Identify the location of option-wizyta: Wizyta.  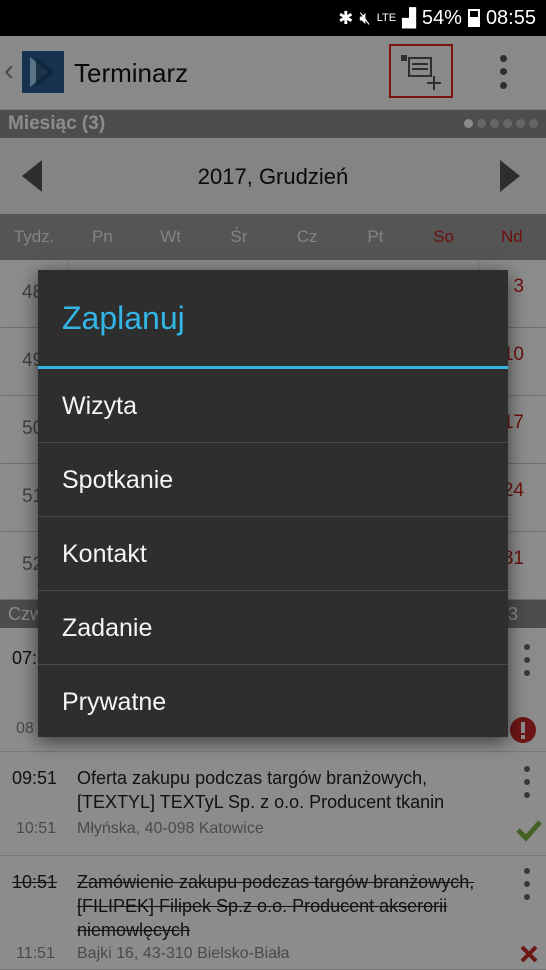
(273, 406).